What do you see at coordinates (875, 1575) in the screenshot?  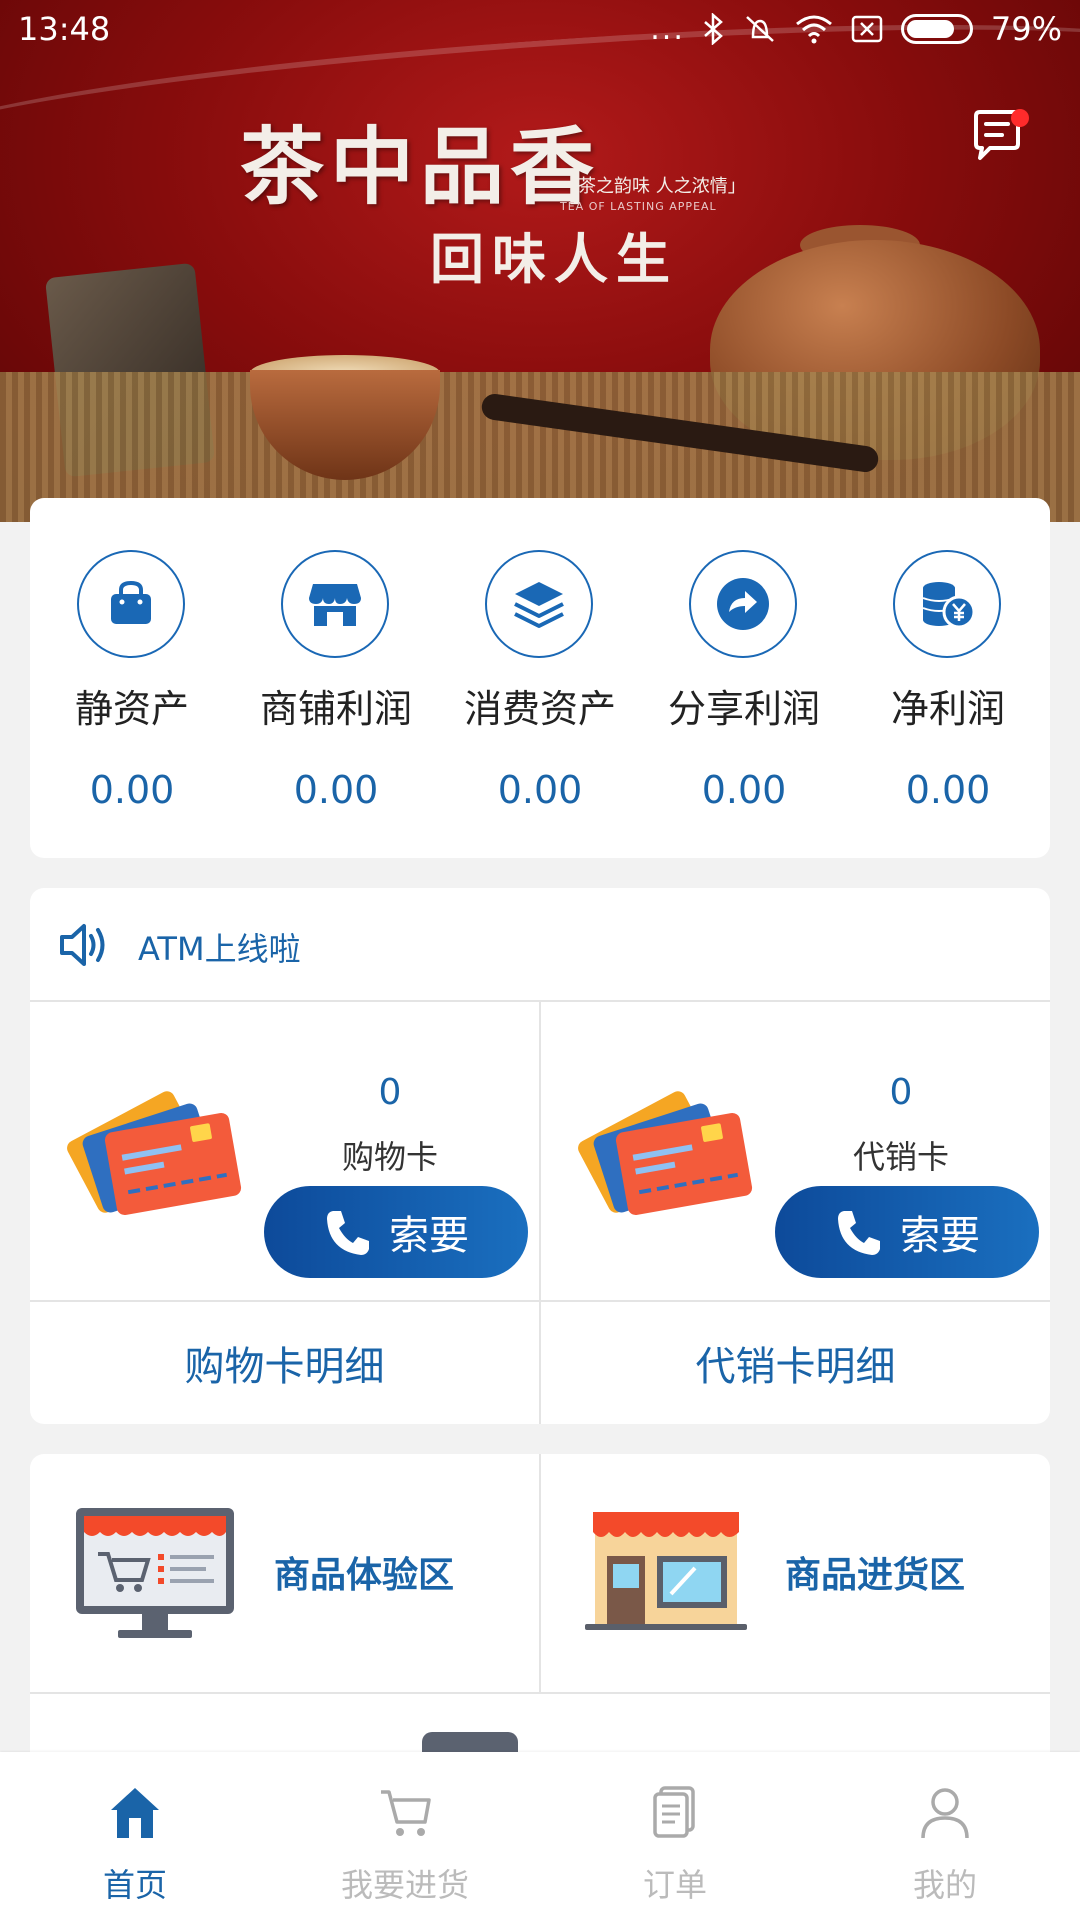 I see `restock-zone-label: 商品进货区` at bounding box center [875, 1575].